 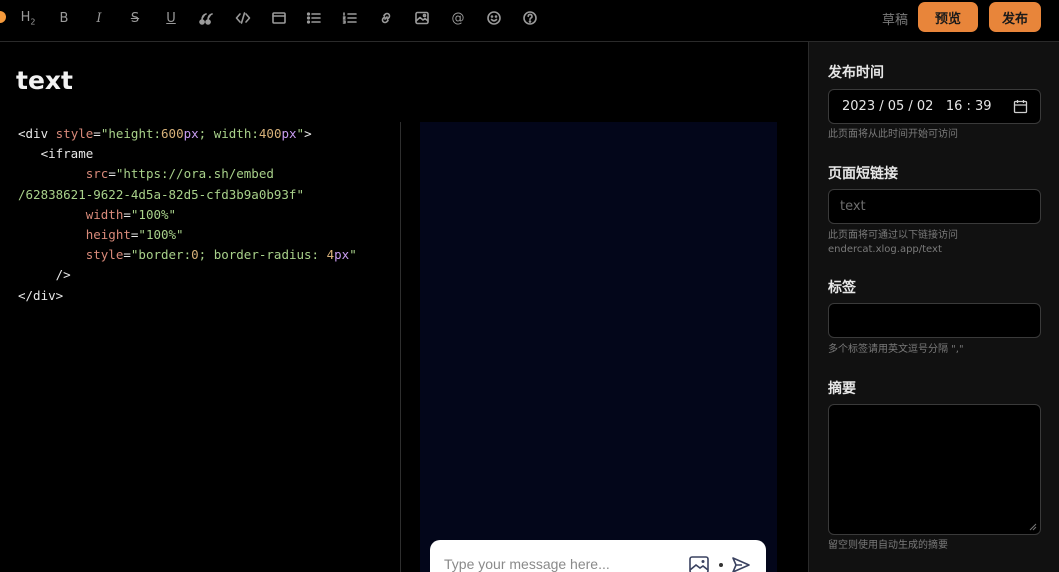 I want to click on publish-time-help: 此页面将从此时间开始可访问, so click(x=893, y=134).